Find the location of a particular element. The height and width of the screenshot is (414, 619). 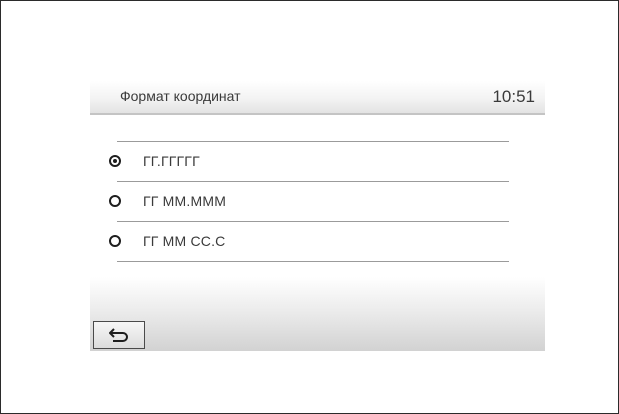

page-title: Формат координат is located at coordinates (180, 96).